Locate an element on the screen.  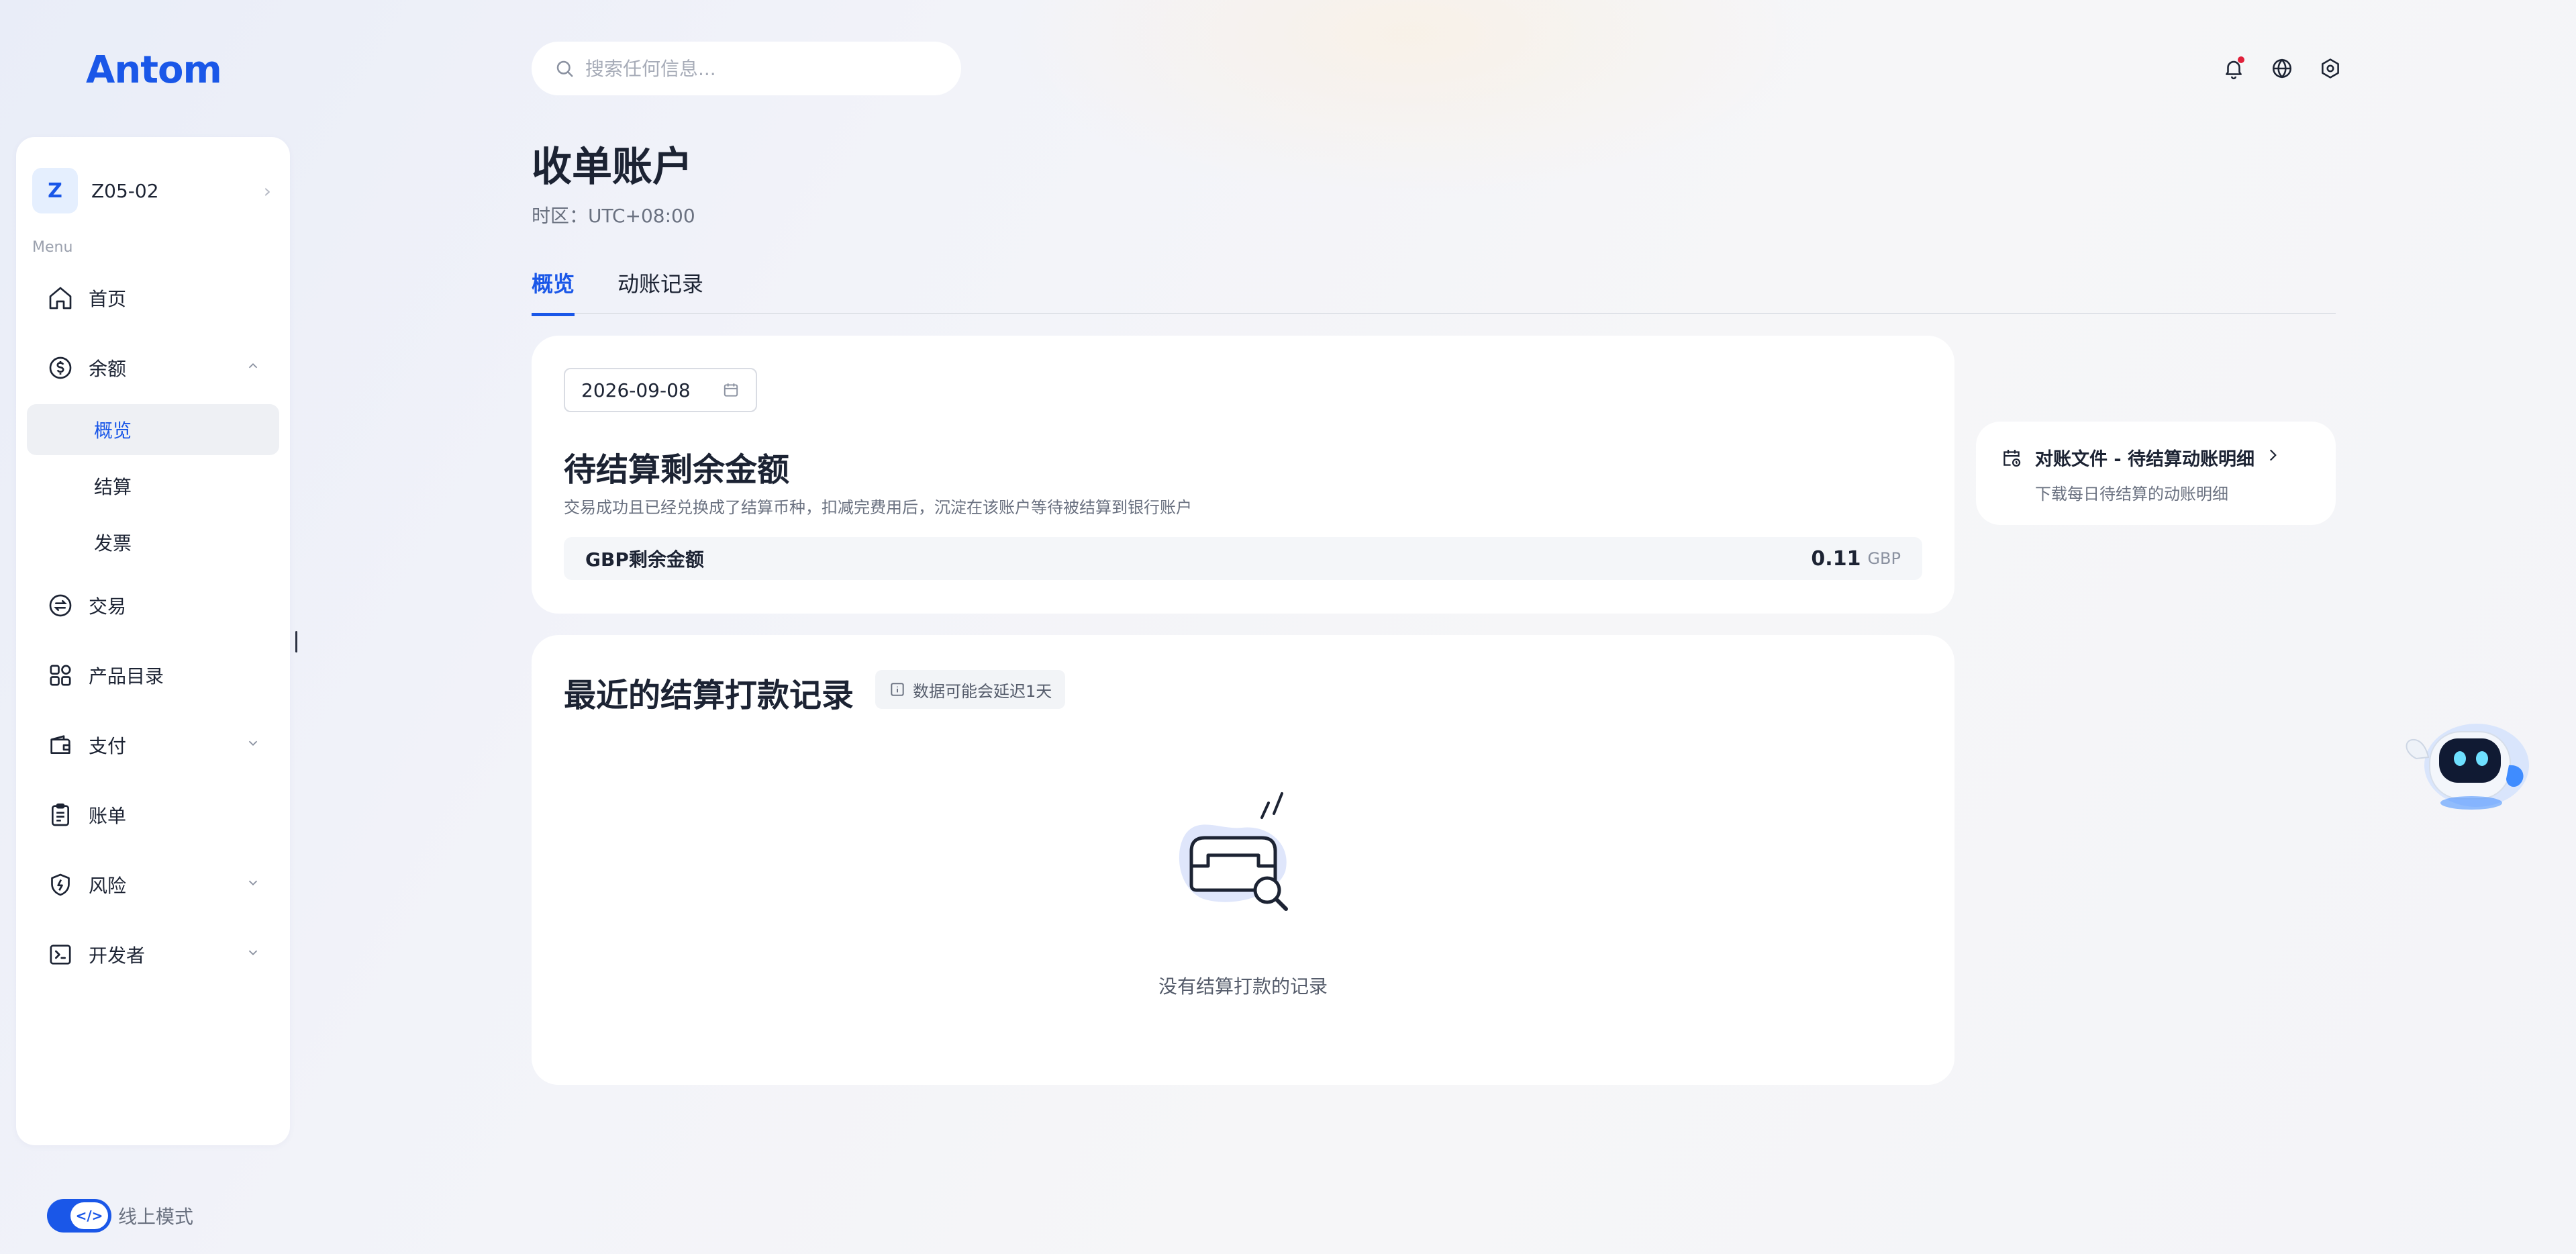
balance-description: 交易成功且已经兑换成了结算币种，扣减完费用后，沉淀在该账户等待被结算到银行账户 is located at coordinates (878, 507).